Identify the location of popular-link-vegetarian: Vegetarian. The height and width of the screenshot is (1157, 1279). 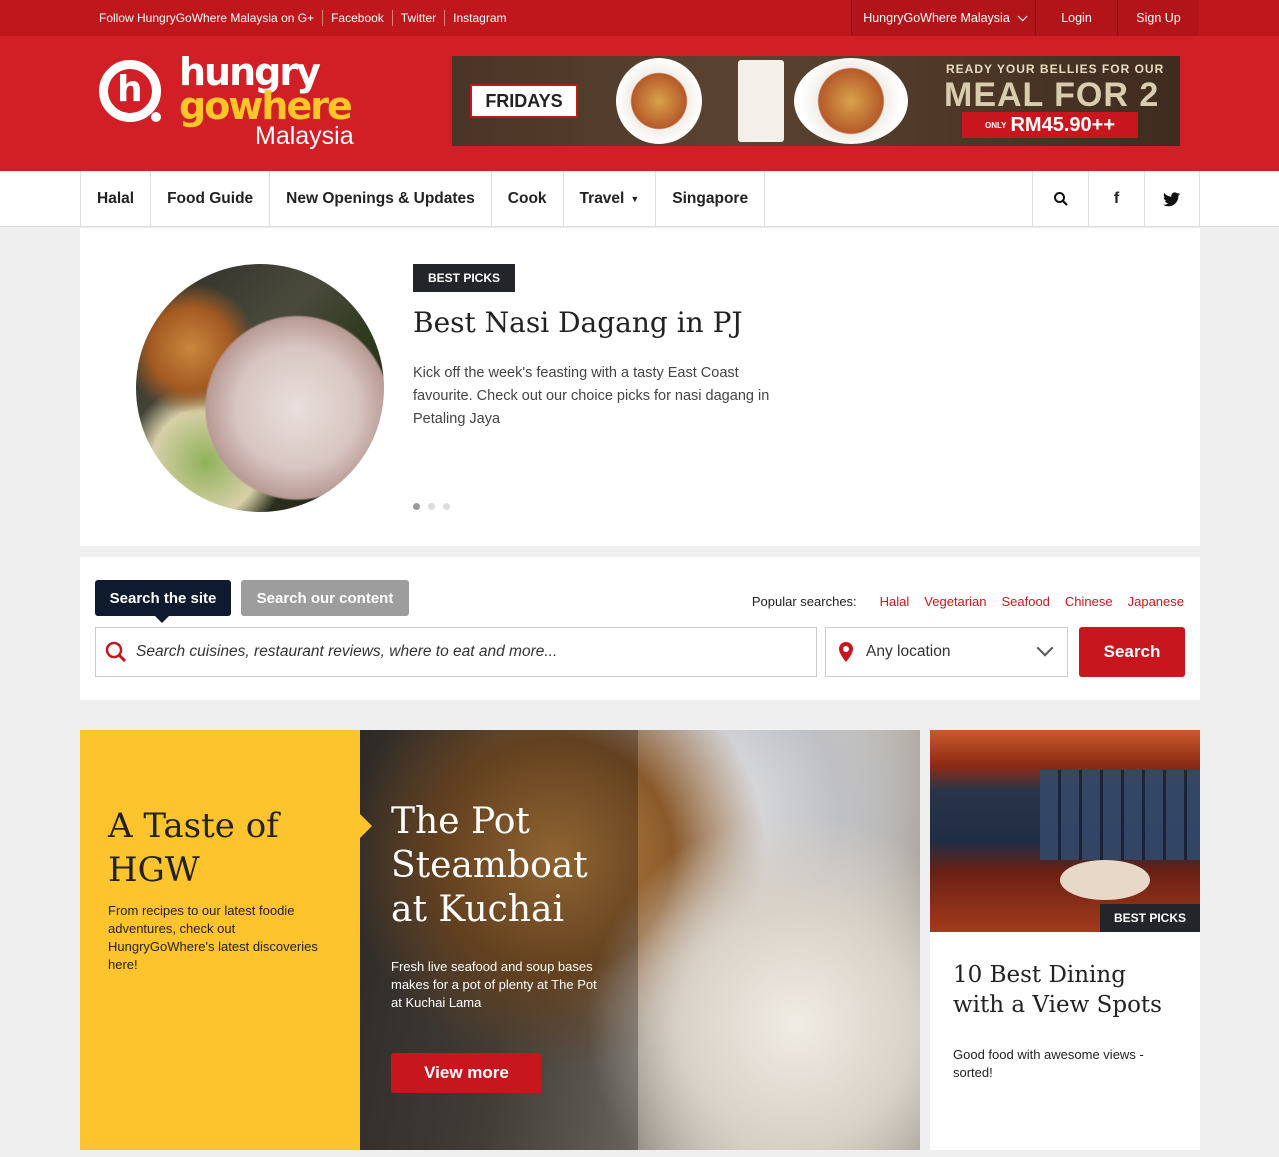
(955, 601).